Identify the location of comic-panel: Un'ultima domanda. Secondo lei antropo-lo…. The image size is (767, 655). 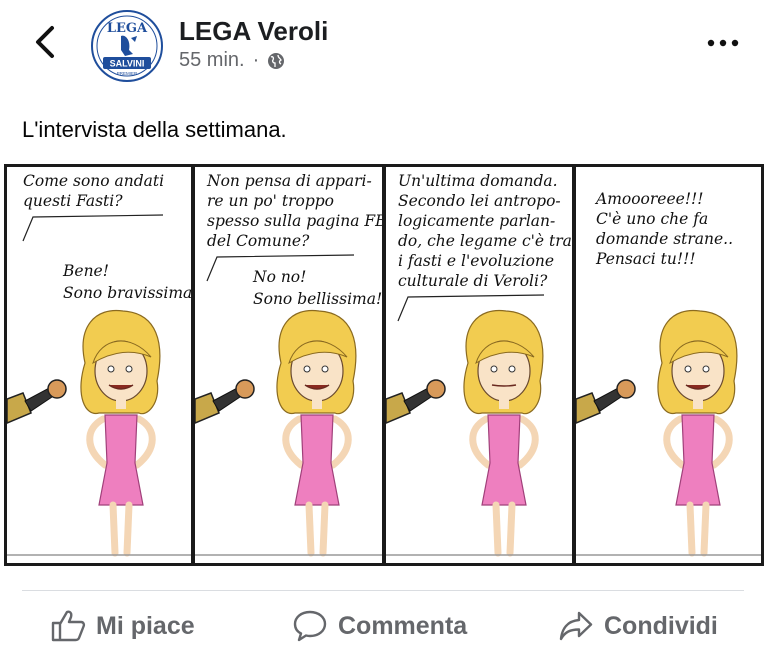
(479, 365).